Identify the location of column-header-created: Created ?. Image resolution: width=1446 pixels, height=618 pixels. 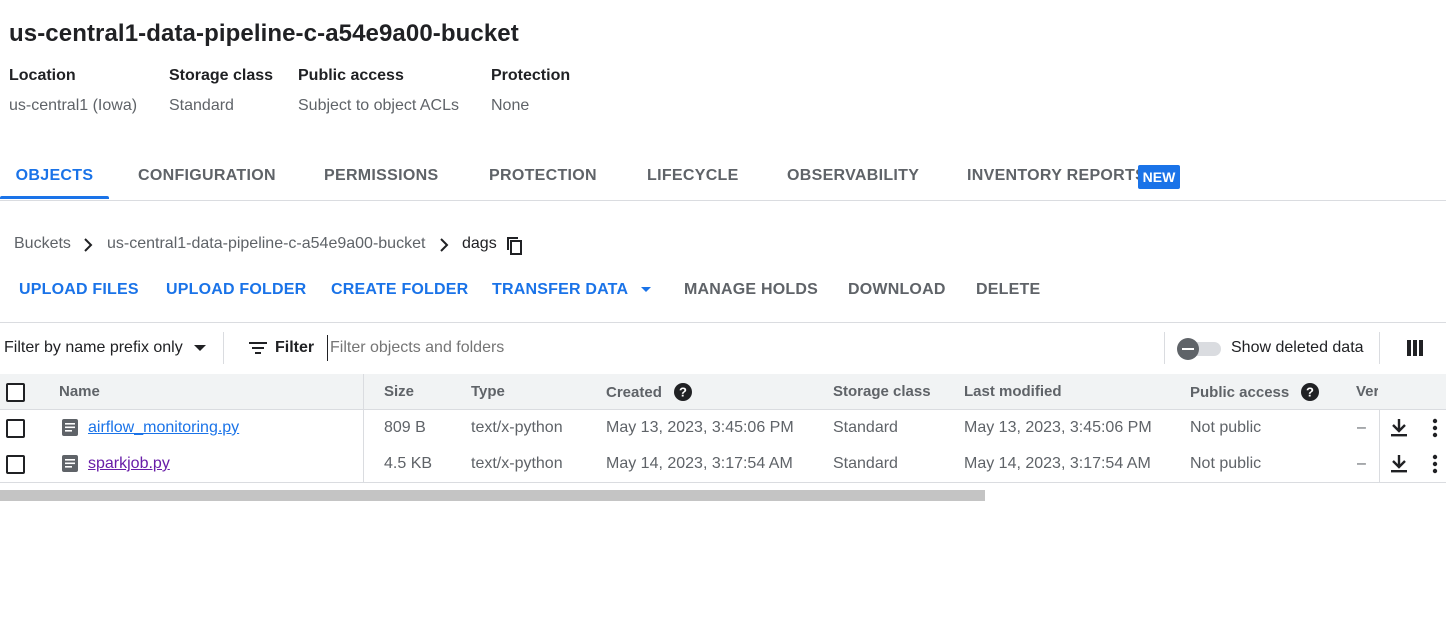
(649, 392).